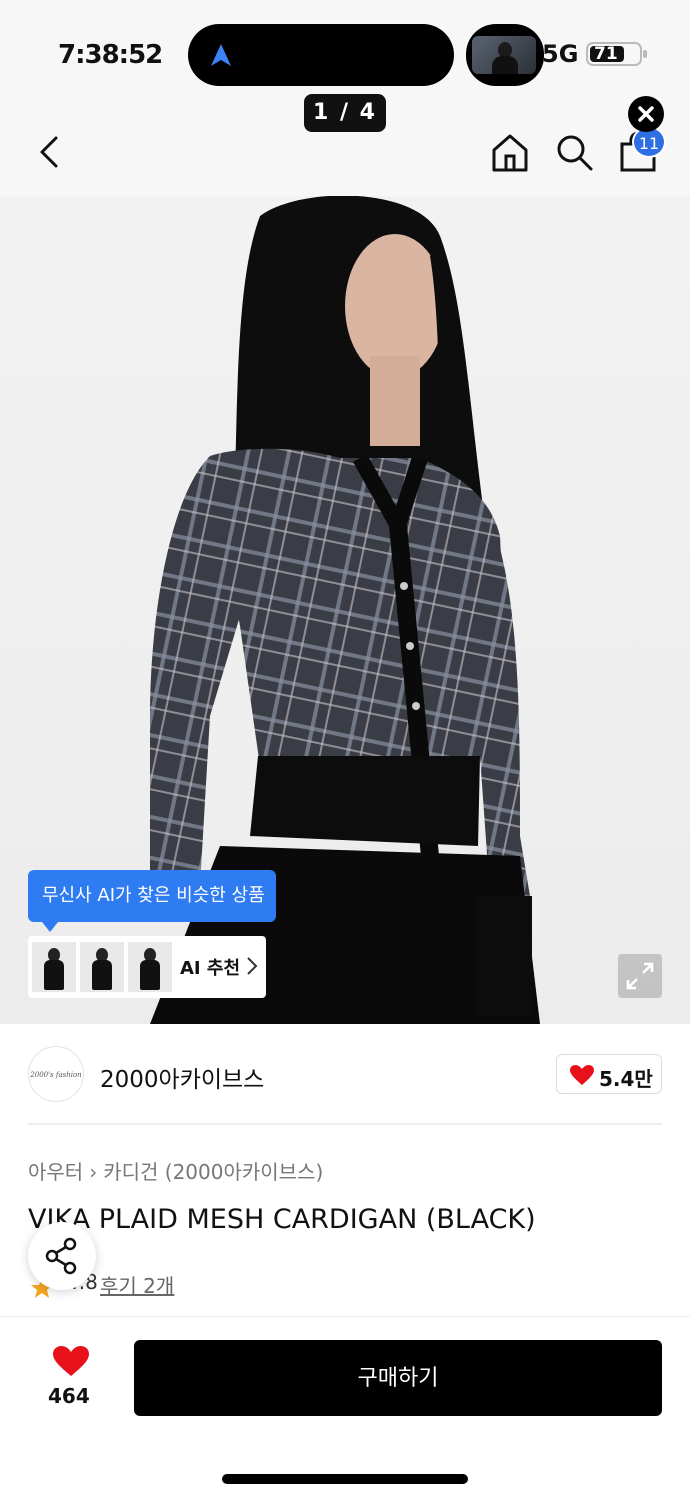 The image size is (690, 1500). Describe the element at coordinates (345, 1479) in the screenshot. I see `home-indicator` at that location.